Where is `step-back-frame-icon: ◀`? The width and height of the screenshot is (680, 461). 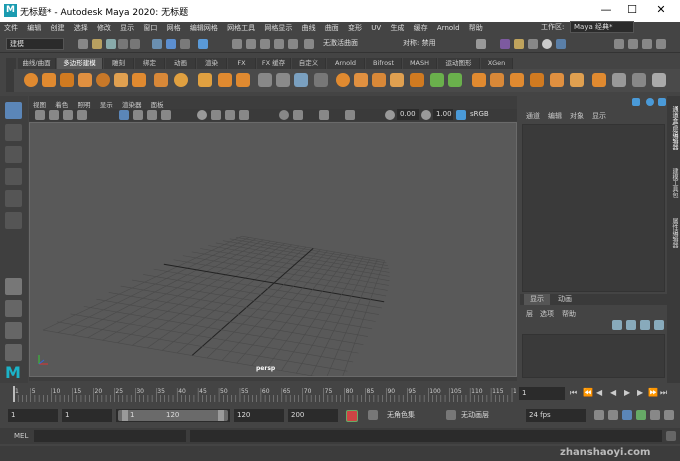 step-back-frame-icon: ◀ is located at coordinates (599, 392).